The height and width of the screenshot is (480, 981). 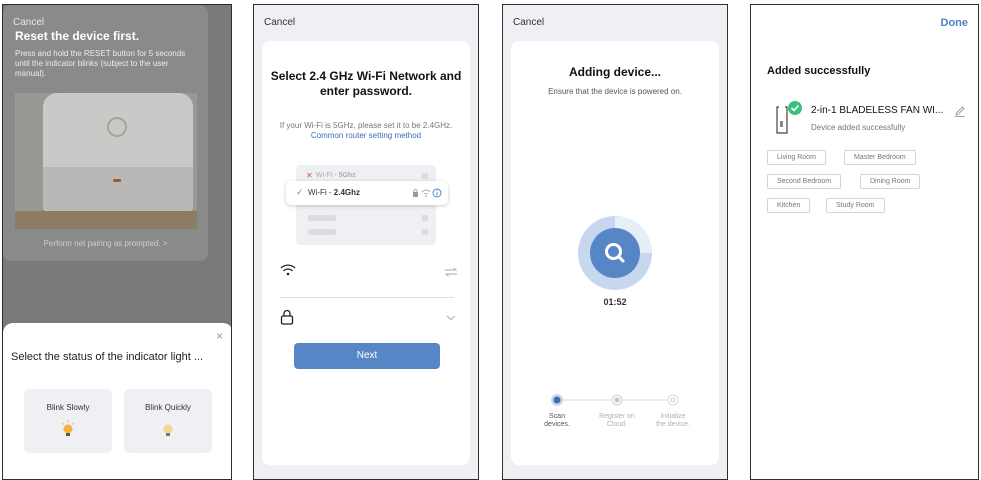 I want to click on swap-icon, so click(x=451, y=272).